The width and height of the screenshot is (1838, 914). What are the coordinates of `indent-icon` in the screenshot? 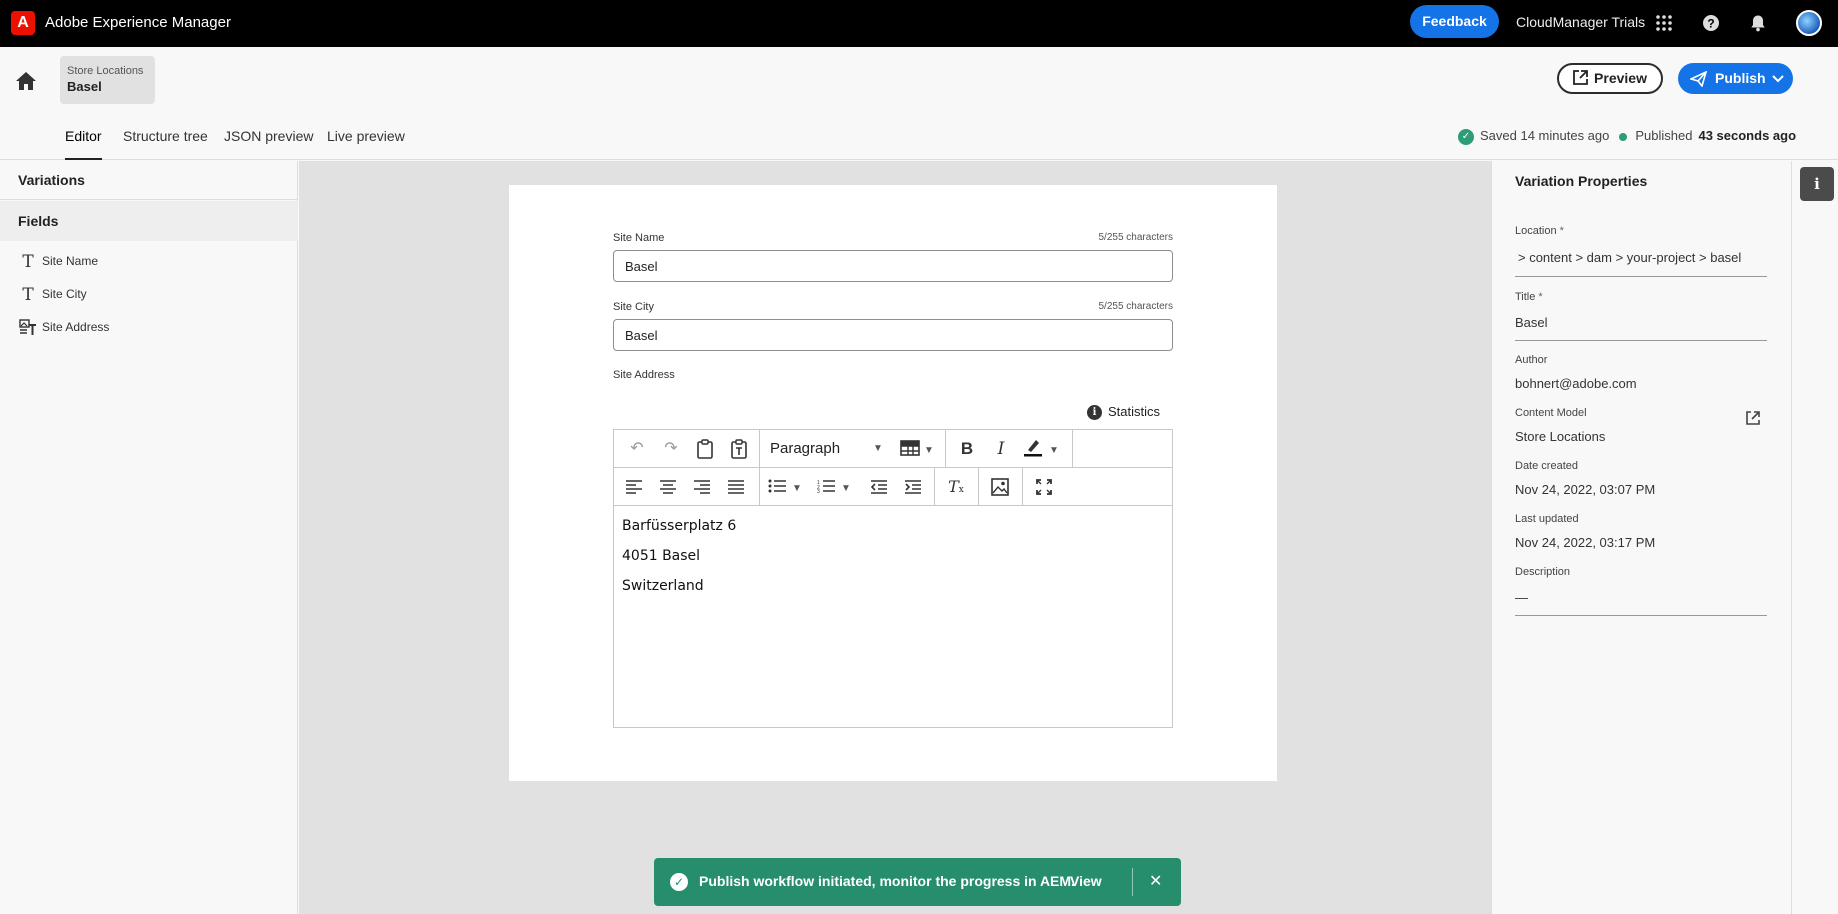 It's located at (913, 487).